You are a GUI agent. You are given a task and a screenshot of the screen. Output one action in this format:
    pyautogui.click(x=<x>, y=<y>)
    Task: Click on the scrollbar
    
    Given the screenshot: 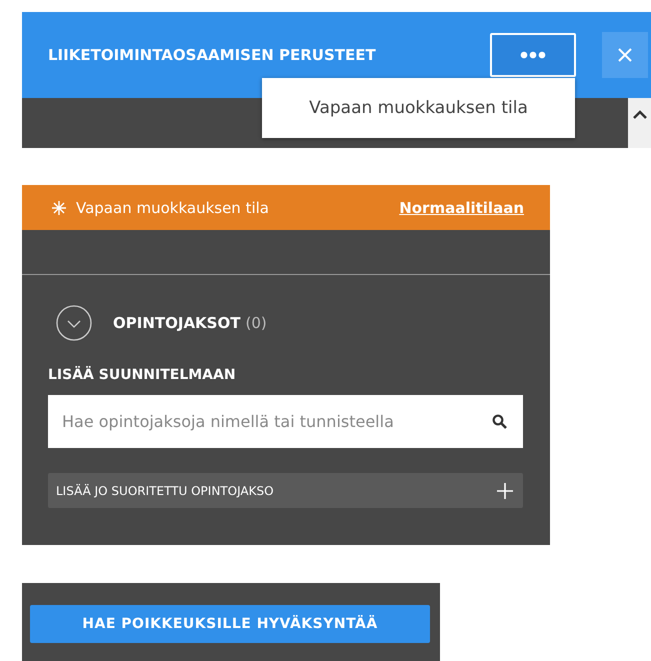 What is the action you would take?
    pyautogui.click(x=639, y=123)
    